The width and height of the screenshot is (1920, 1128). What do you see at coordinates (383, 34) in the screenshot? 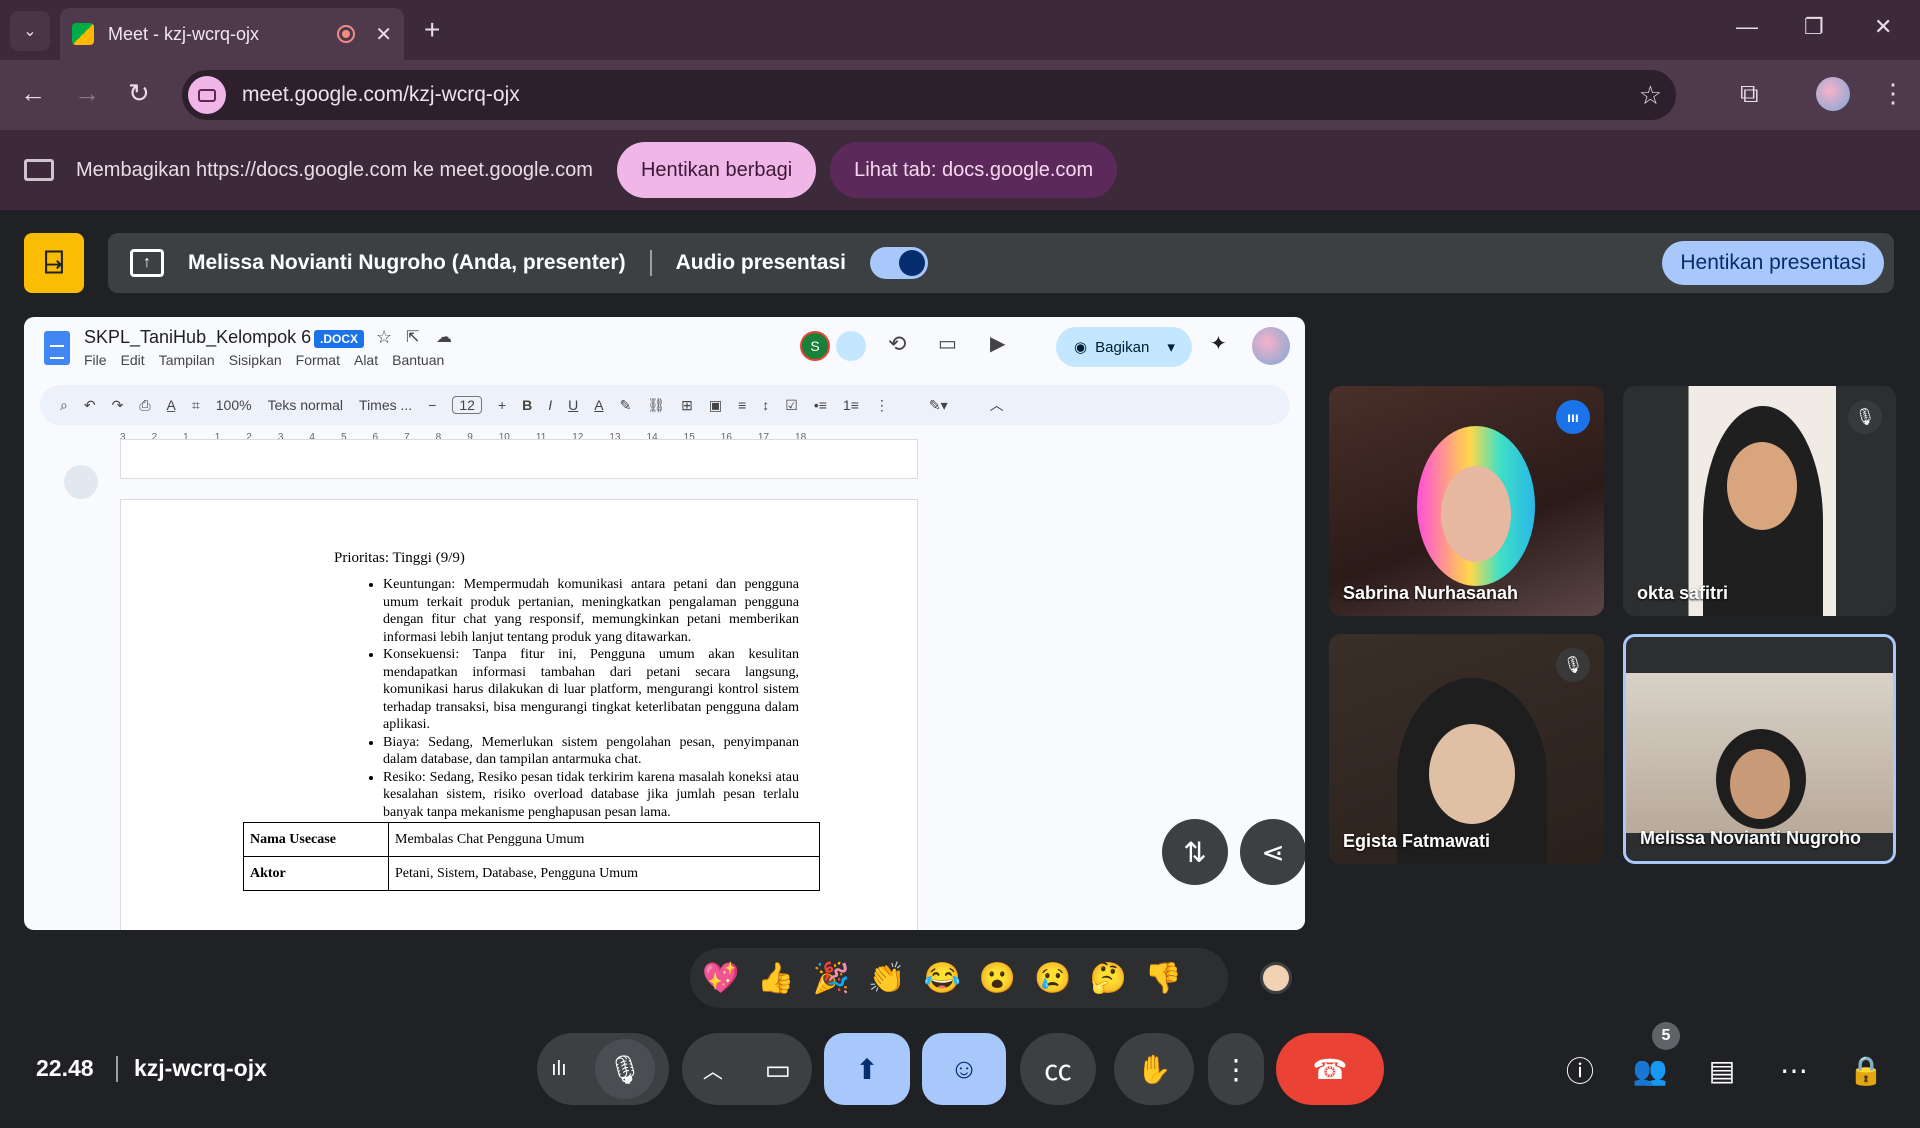
I see `tab-close-icon: ✕` at bounding box center [383, 34].